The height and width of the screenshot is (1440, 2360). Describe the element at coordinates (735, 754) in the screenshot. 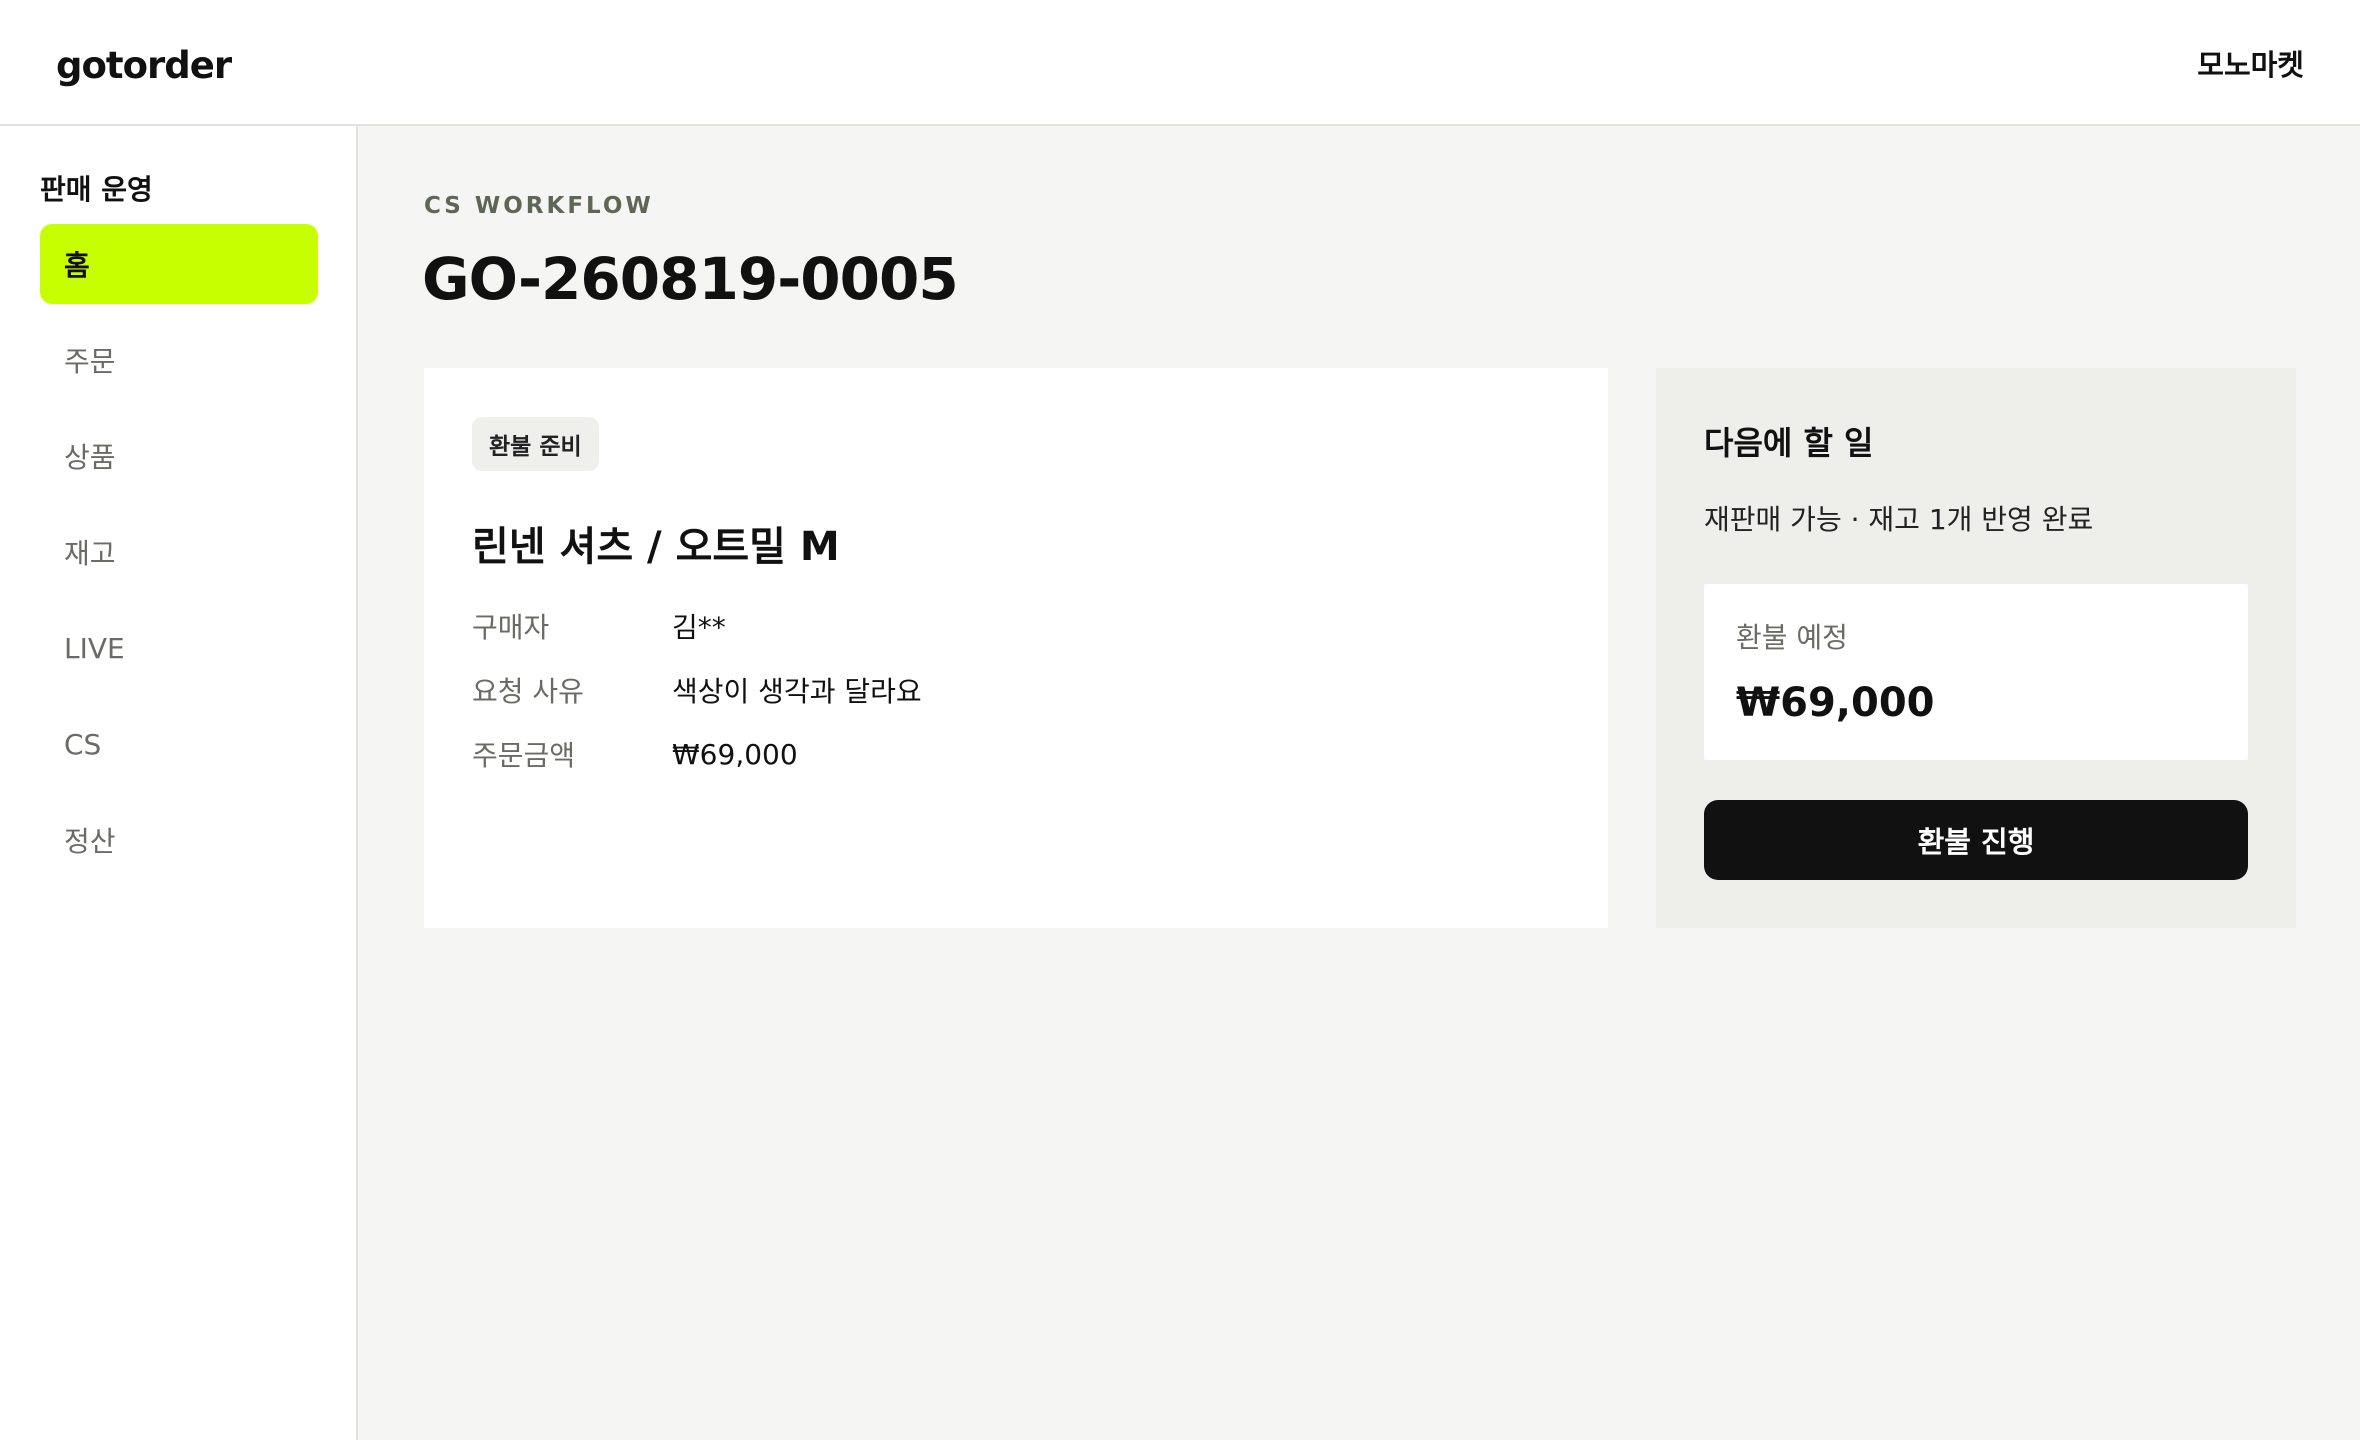

I see `order-amount-value: ₩69,000` at that location.